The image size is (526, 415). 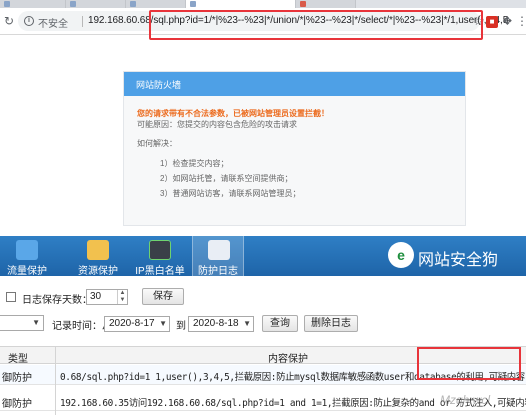 I want to click on brand: e 网站安全狗, so click(x=456, y=256).